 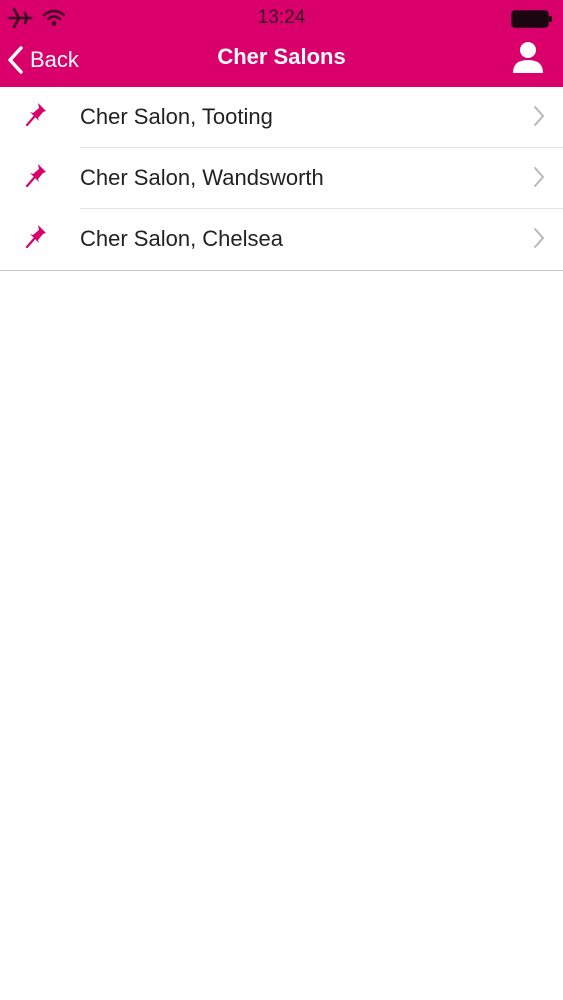 What do you see at coordinates (281, 56) in the screenshot?
I see `page-title: Cher Salons` at bounding box center [281, 56].